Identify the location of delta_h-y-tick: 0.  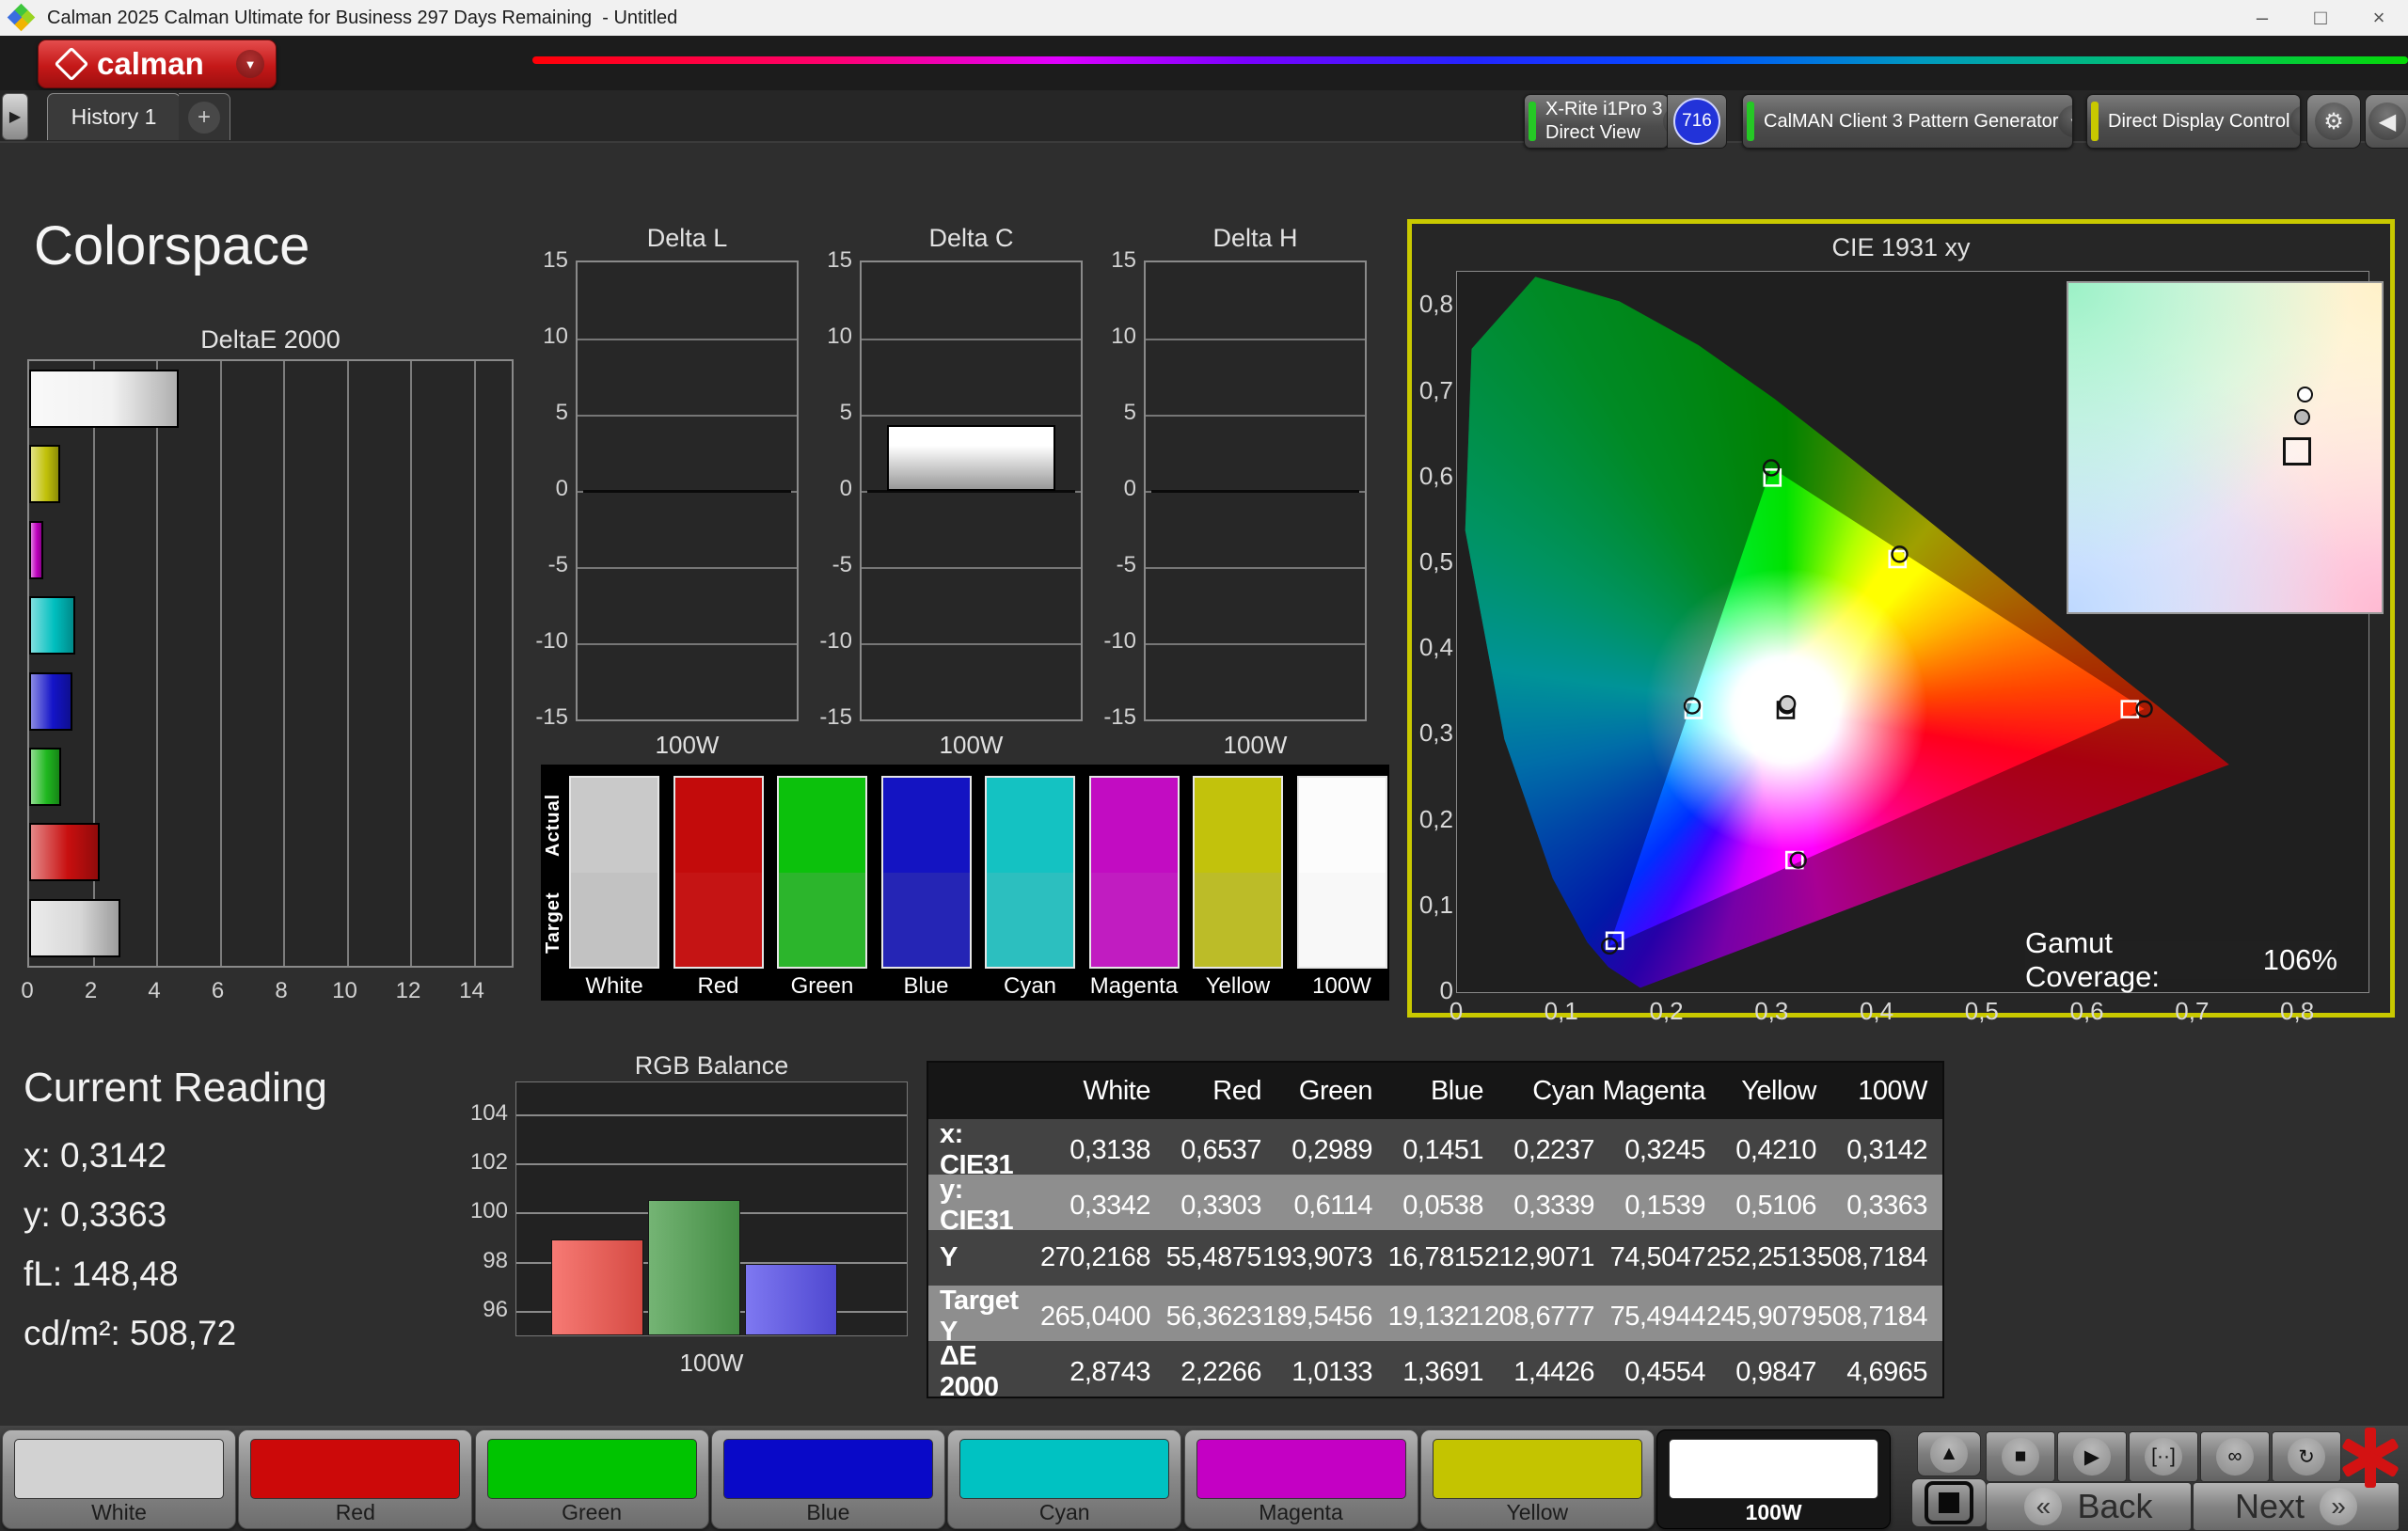
(1129, 488).